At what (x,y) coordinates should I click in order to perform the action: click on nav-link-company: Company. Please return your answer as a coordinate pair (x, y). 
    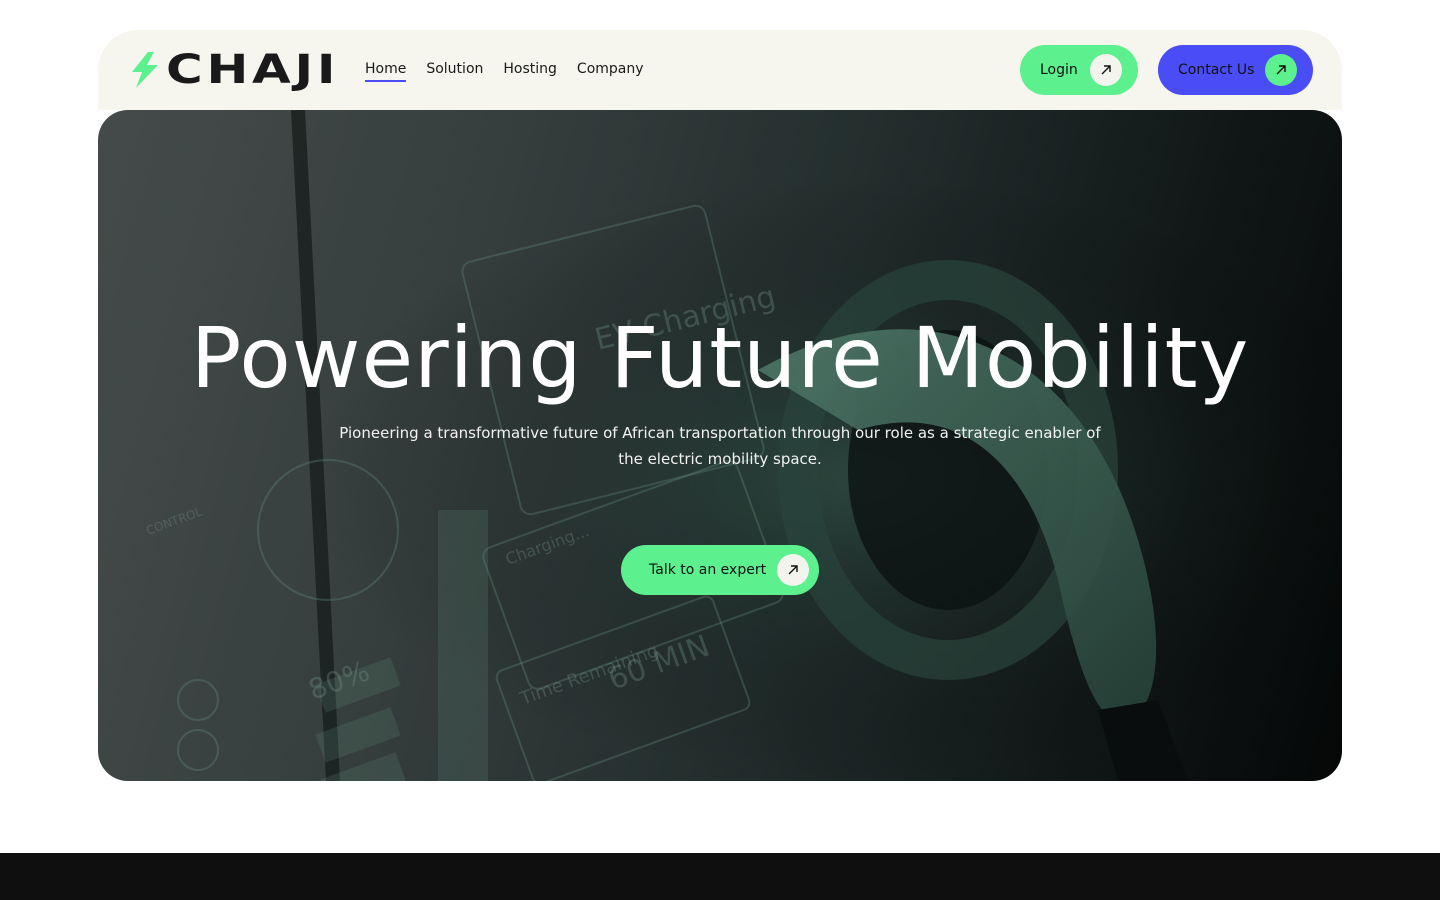
    Looking at the image, I should click on (610, 70).